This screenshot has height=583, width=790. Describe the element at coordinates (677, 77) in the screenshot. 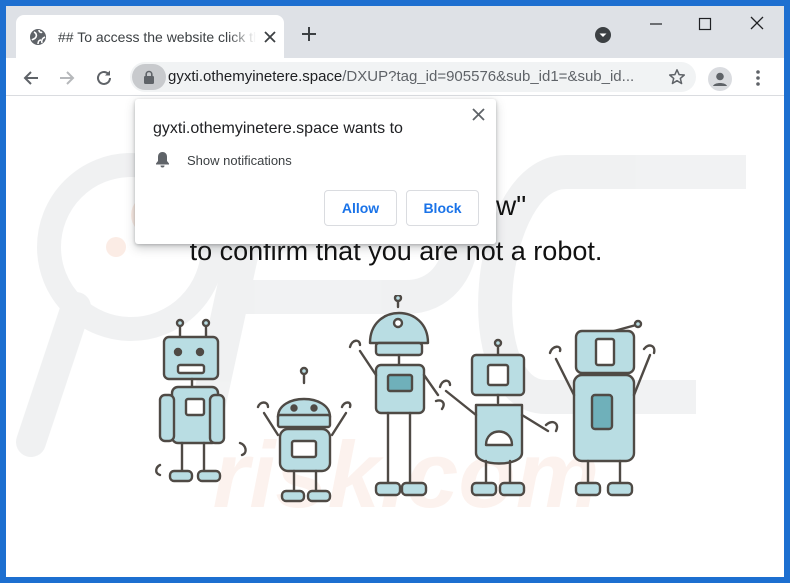

I see `star-icon` at that location.